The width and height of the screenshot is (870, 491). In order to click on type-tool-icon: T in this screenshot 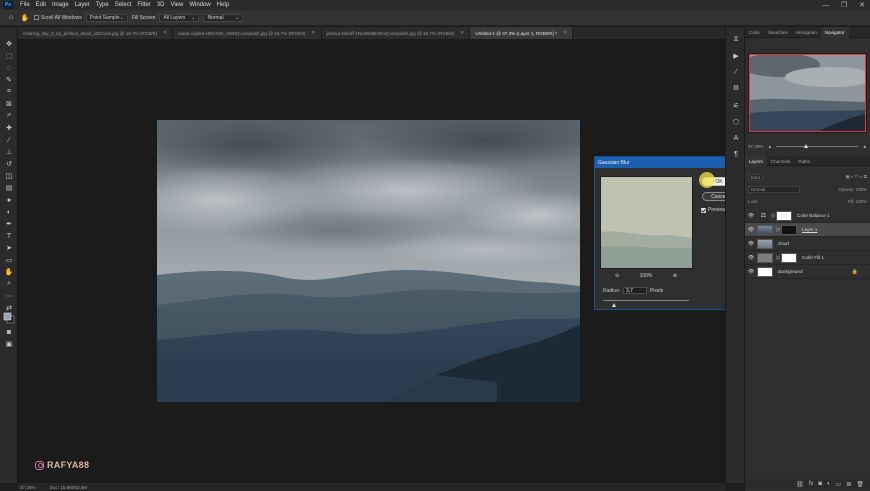, I will do `click(9, 236)`.